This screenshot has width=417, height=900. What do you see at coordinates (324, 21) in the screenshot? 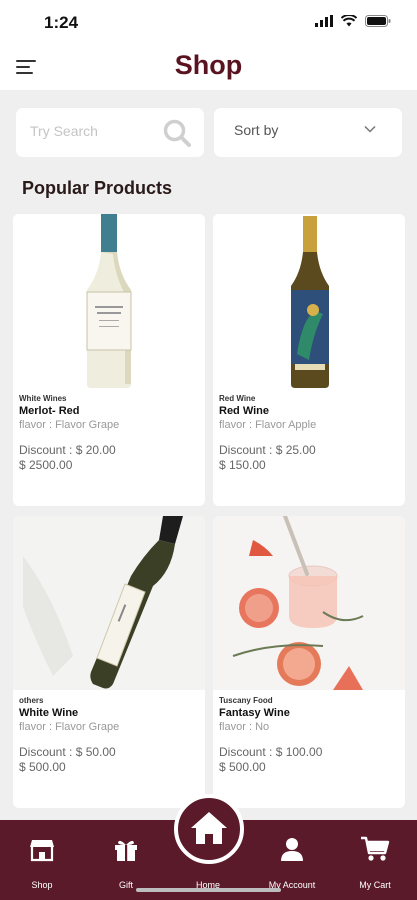
I see `signal-icon` at bounding box center [324, 21].